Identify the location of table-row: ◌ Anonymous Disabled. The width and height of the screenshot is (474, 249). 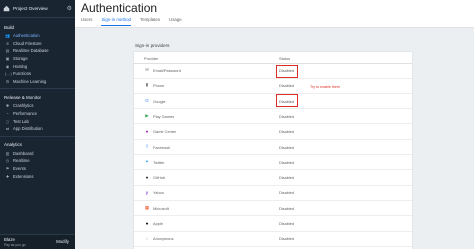
(273, 239).